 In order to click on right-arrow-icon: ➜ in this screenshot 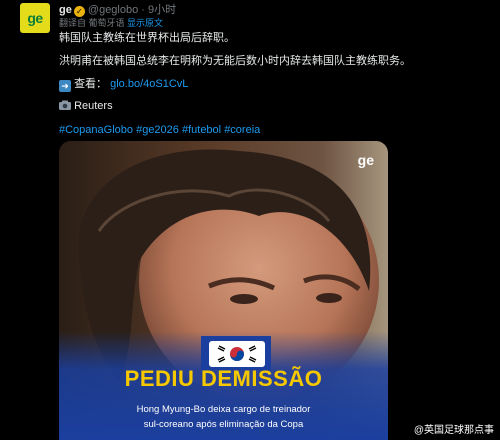, I will do `click(65, 86)`.